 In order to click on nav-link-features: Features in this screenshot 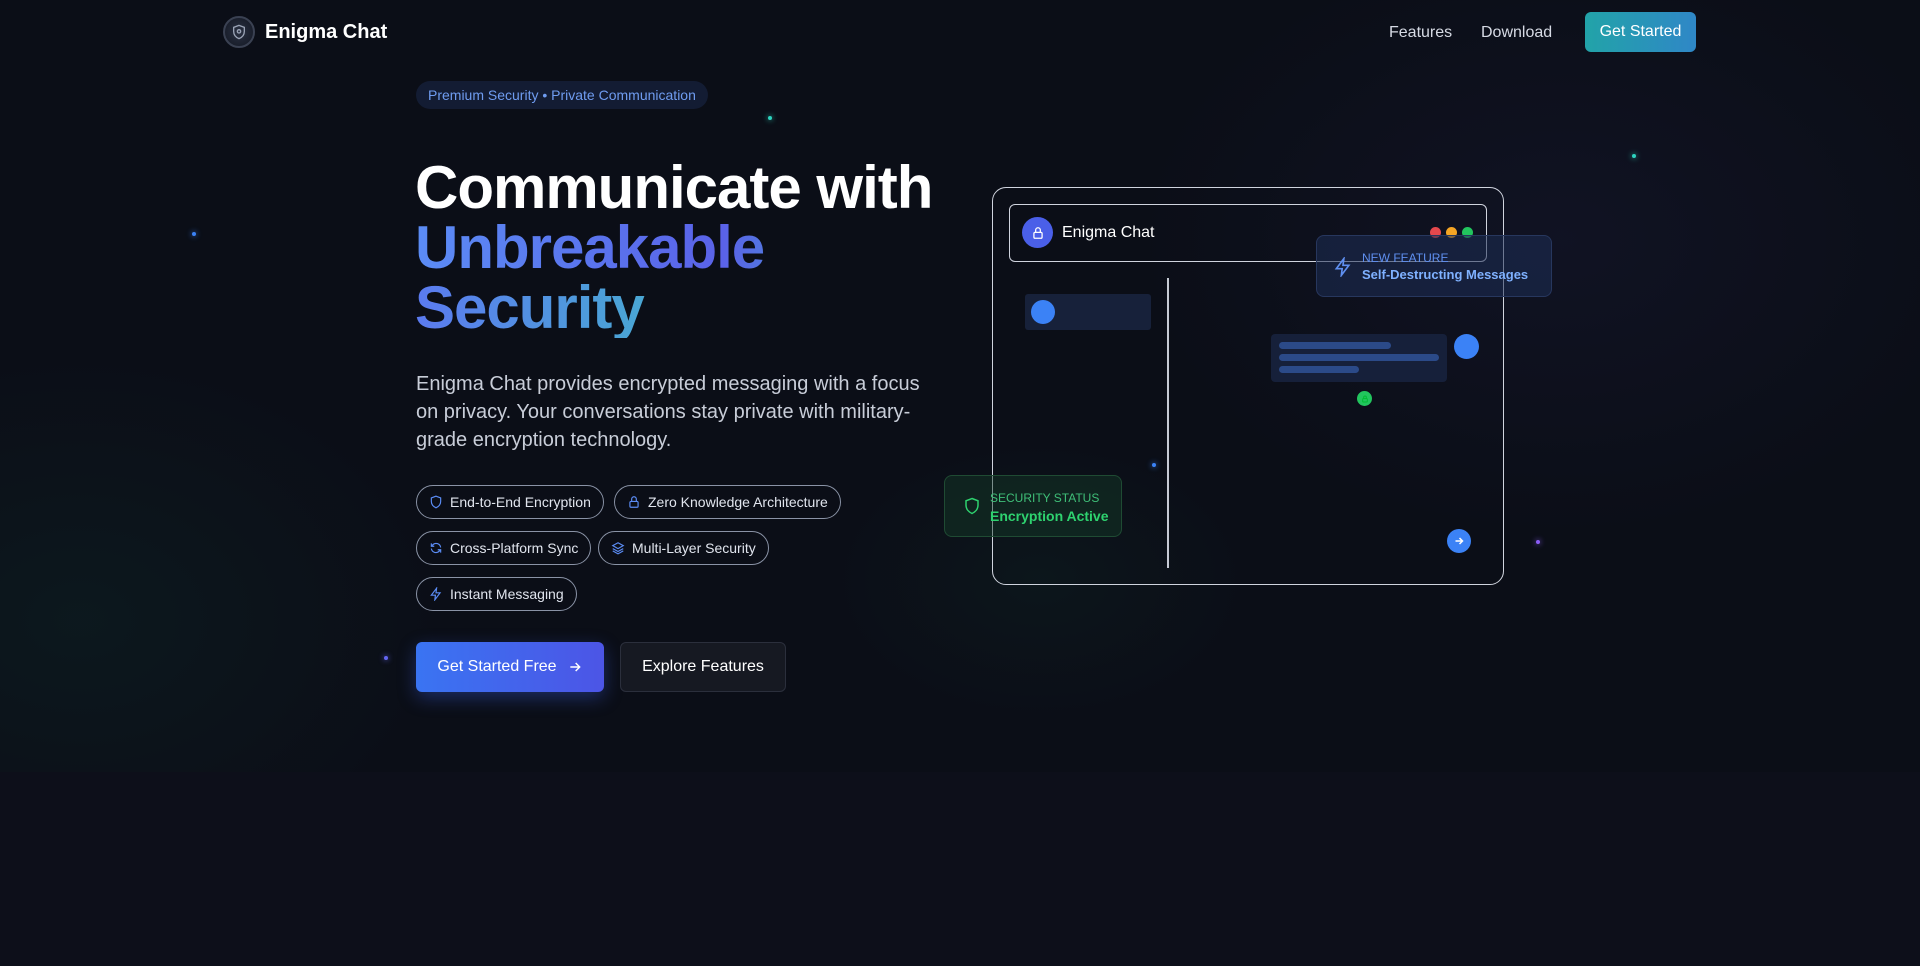, I will do `click(1420, 33)`.